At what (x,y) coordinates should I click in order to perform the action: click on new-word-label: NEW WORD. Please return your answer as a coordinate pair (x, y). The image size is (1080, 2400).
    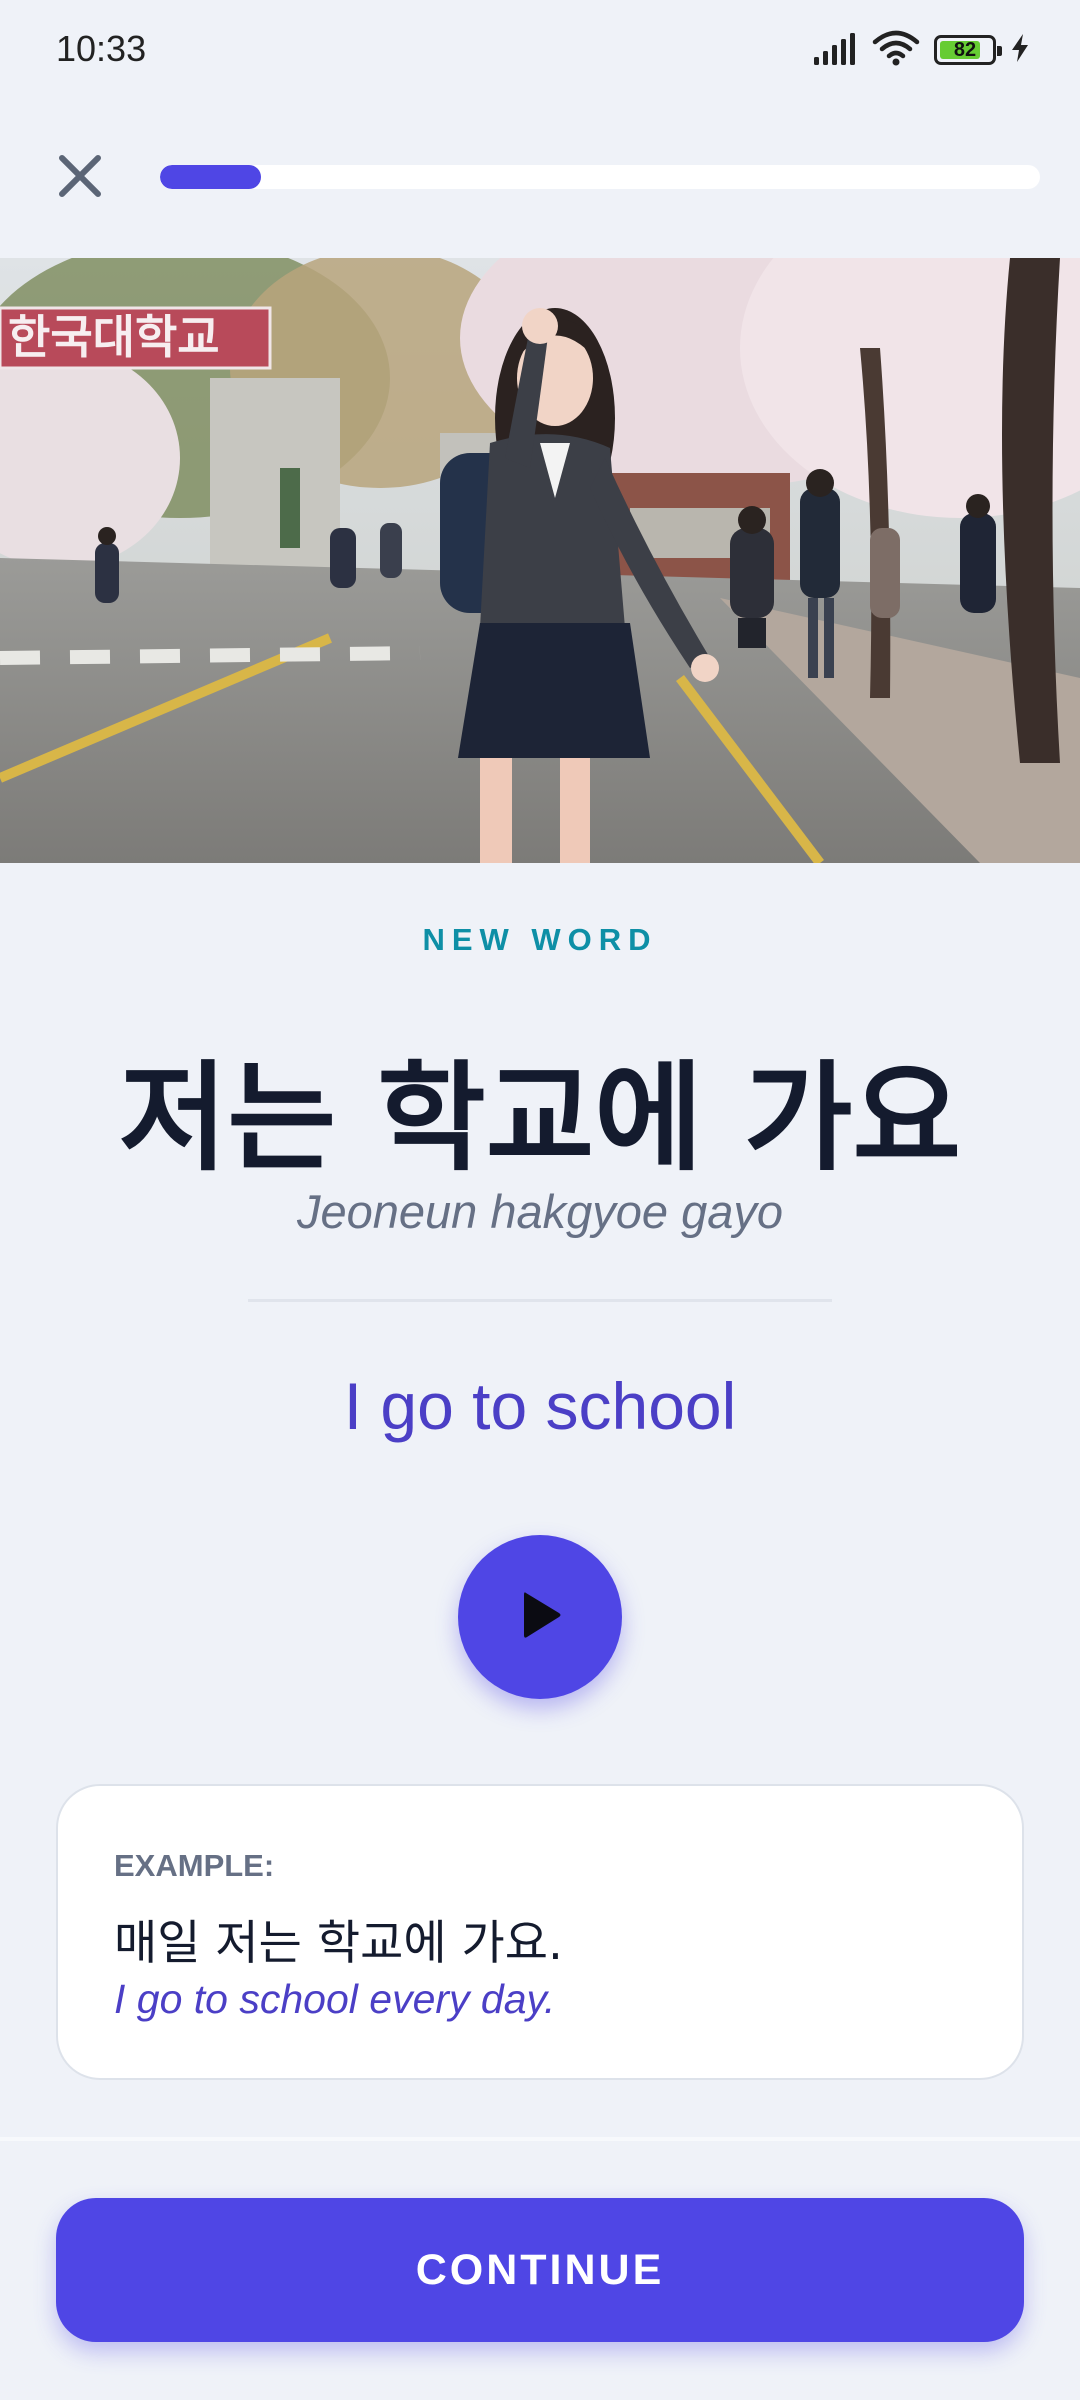
    Looking at the image, I should click on (540, 939).